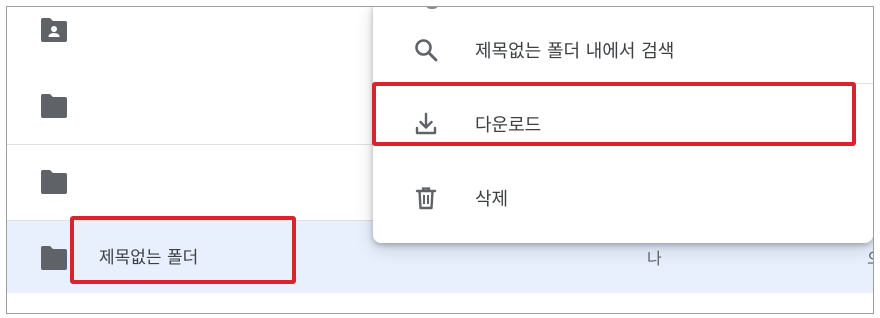 This screenshot has height=318, width=880. Describe the element at coordinates (614, 114) in the screenshot. I see `annotation-highlight-download` at that location.